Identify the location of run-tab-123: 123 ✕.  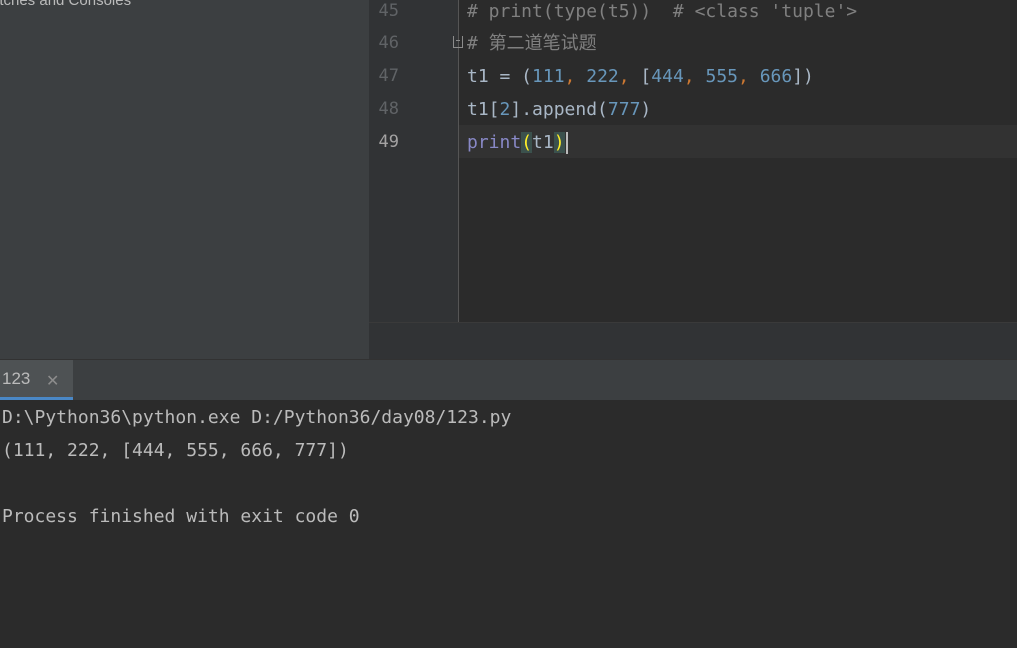
(36, 380).